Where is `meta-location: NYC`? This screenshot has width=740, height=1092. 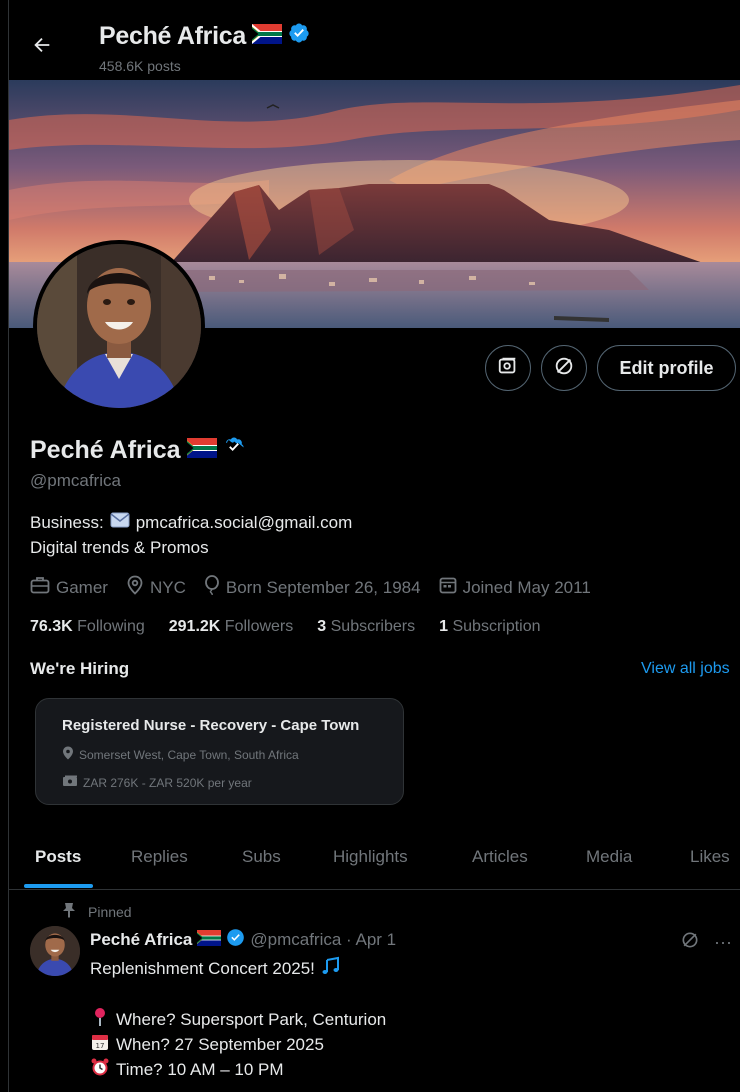
meta-location: NYC is located at coordinates (156, 587).